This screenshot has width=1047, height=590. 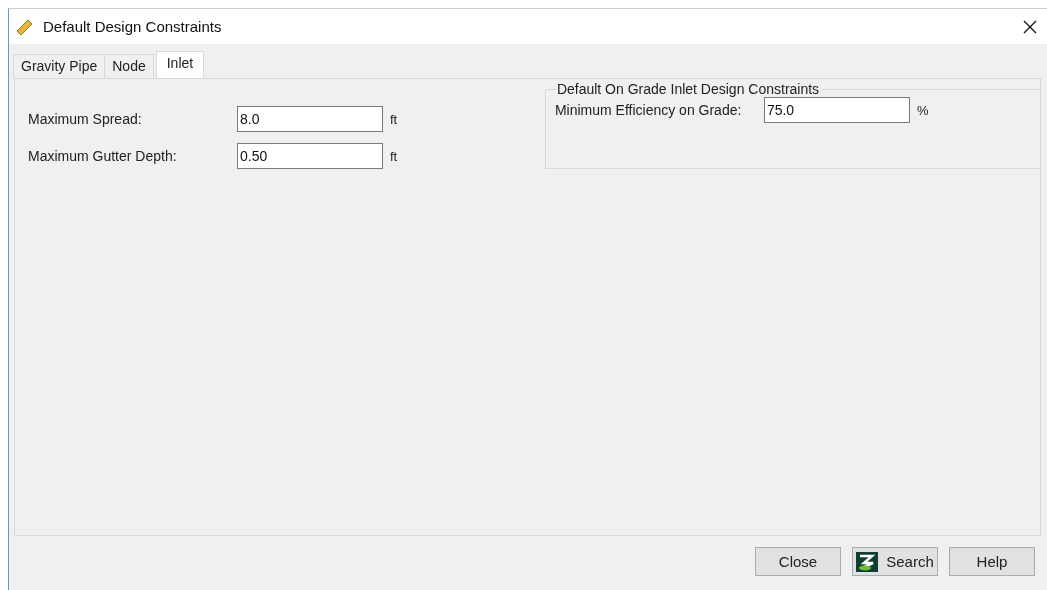 What do you see at coordinates (310, 119) in the screenshot?
I see `input-field: 8.0` at bounding box center [310, 119].